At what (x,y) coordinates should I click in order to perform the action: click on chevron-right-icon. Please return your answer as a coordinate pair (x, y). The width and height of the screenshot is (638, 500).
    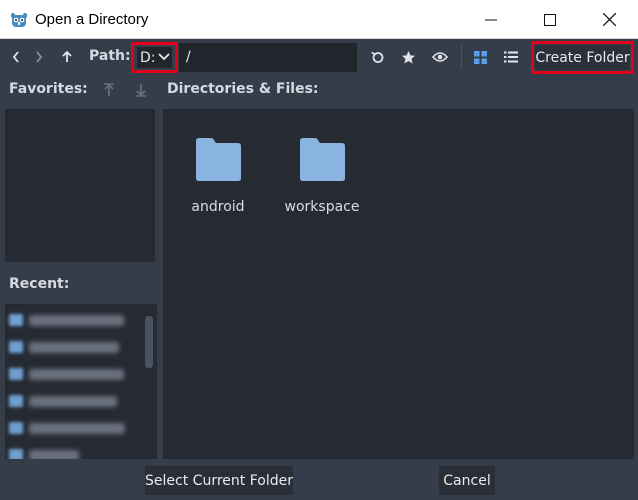
    Looking at the image, I should click on (39, 57).